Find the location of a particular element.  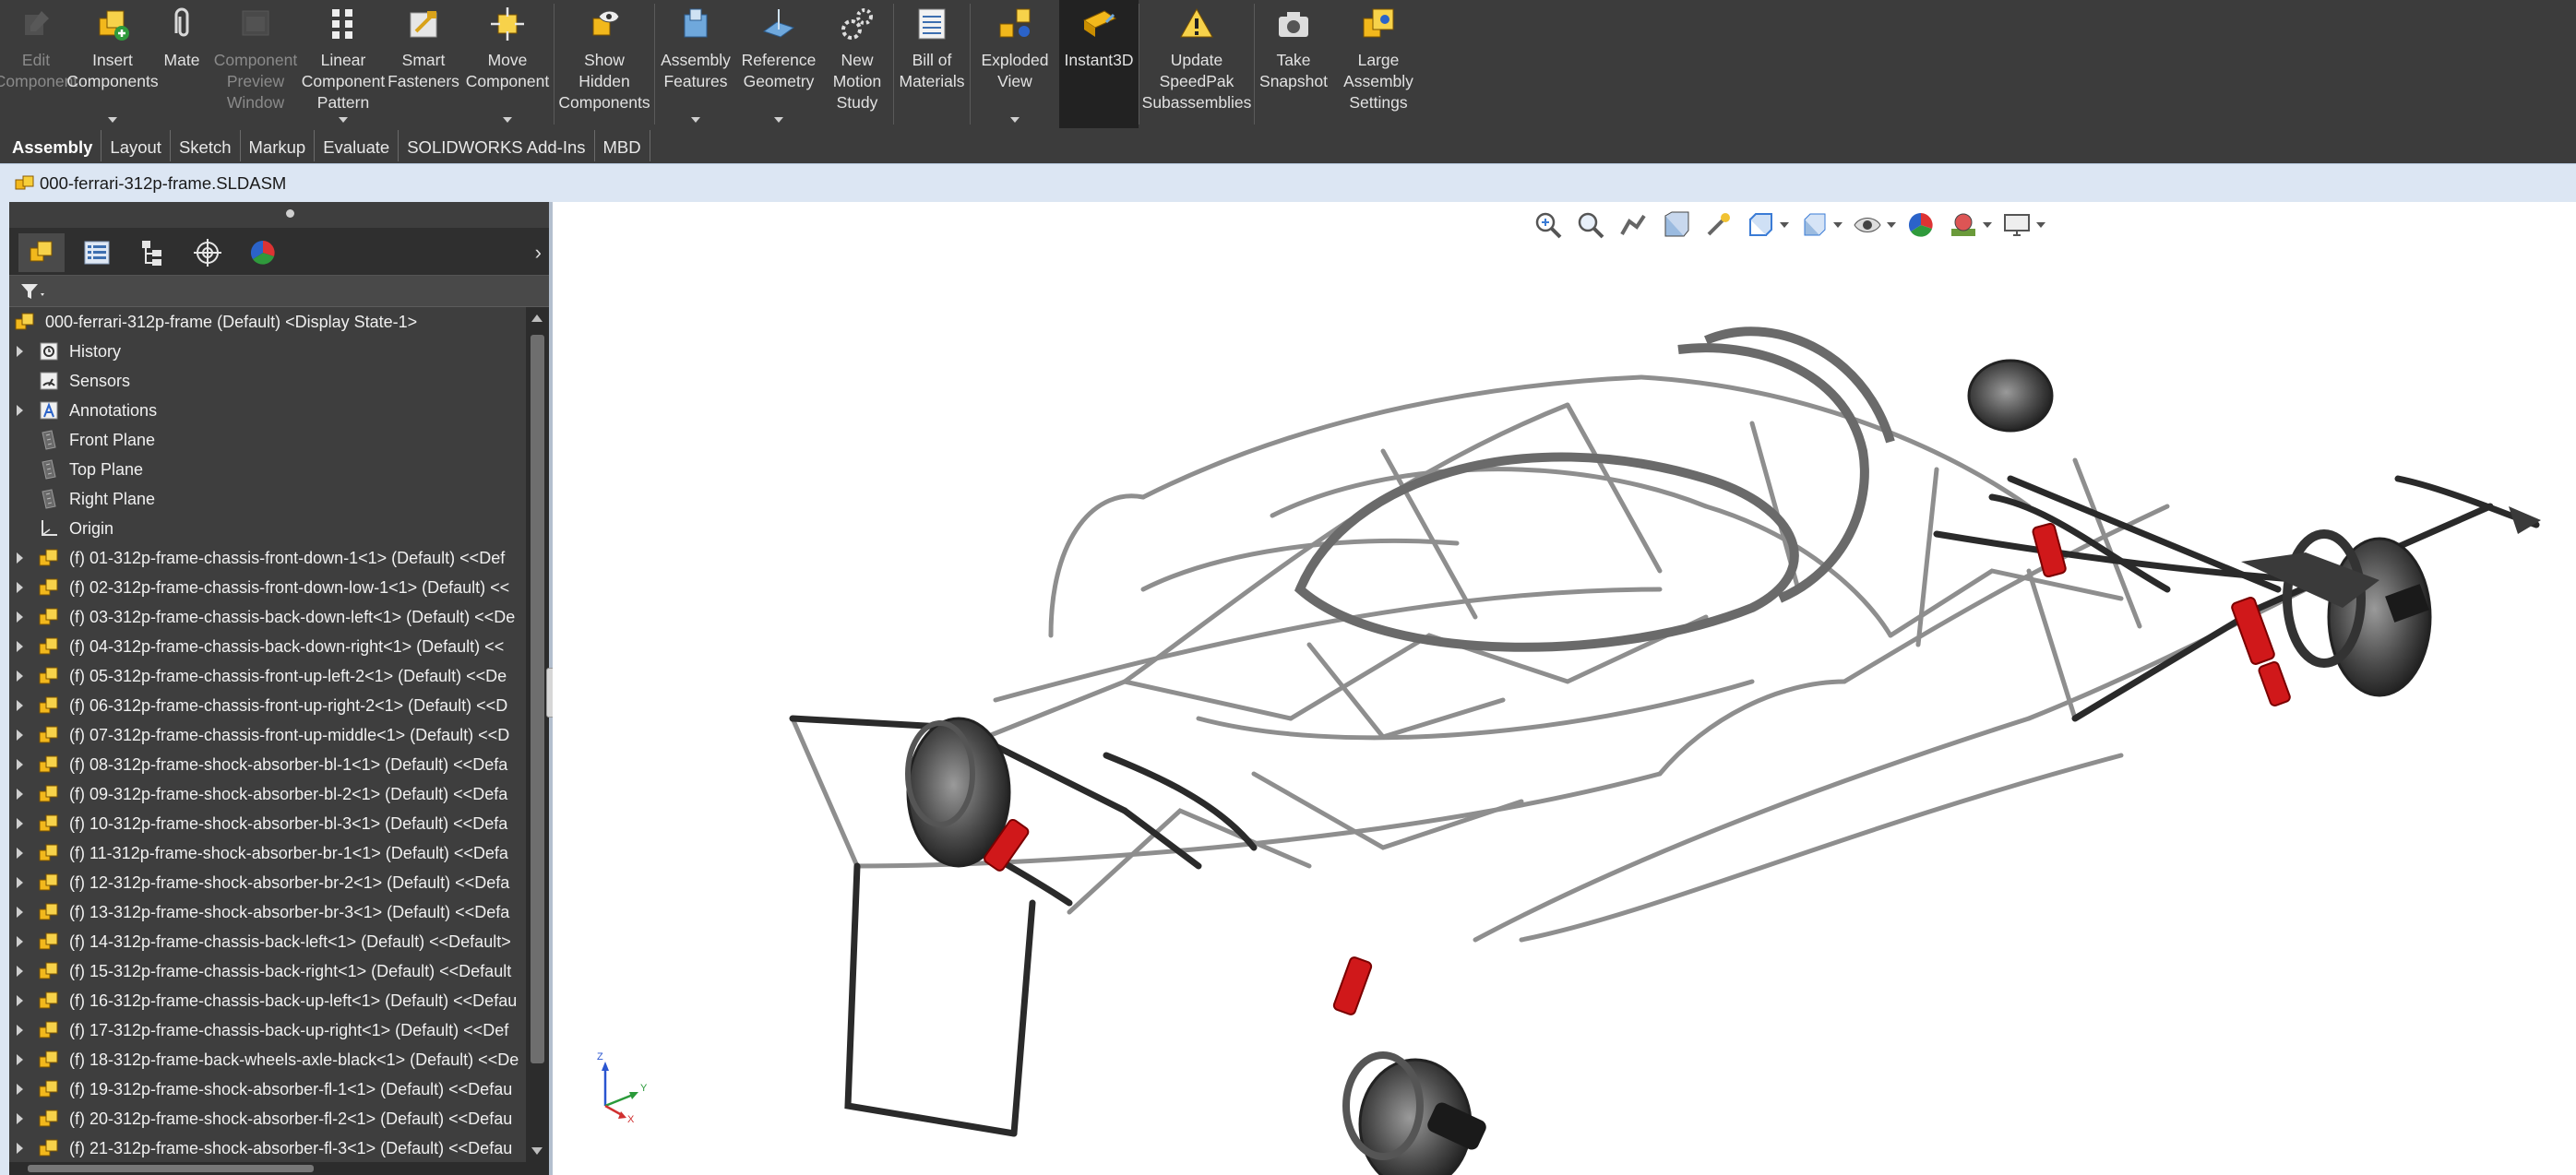

featuremanager-tab is located at coordinates (41, 252).